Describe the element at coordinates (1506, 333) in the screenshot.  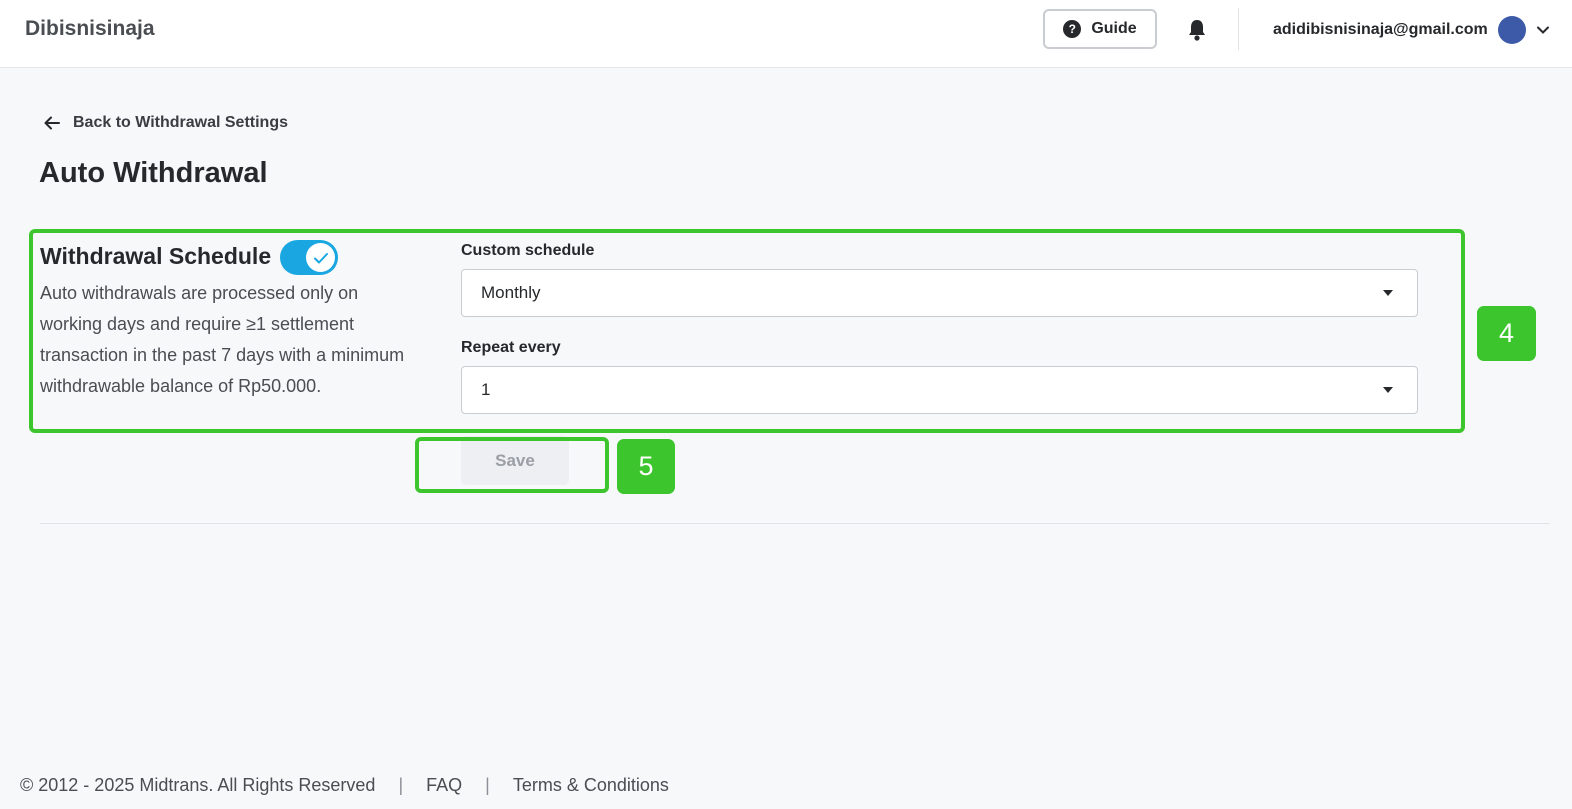
I see `annotation-badge-4: 4` at that location.